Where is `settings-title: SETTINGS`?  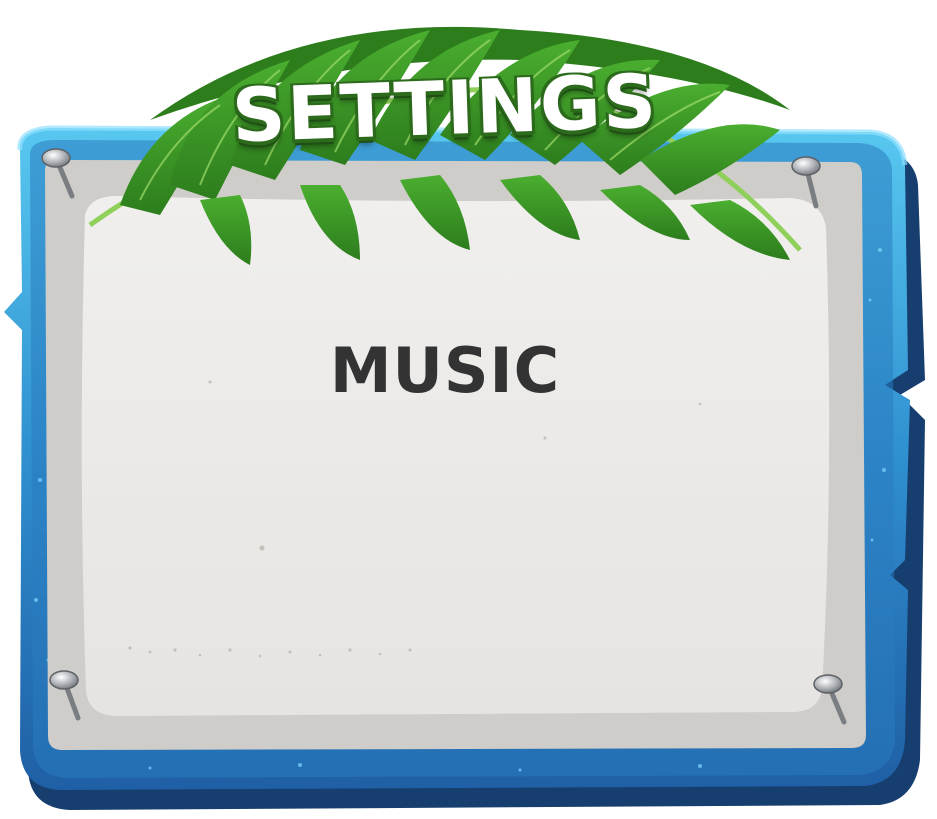 settings-title: SETTINGS is located at coordinates (445, 109).